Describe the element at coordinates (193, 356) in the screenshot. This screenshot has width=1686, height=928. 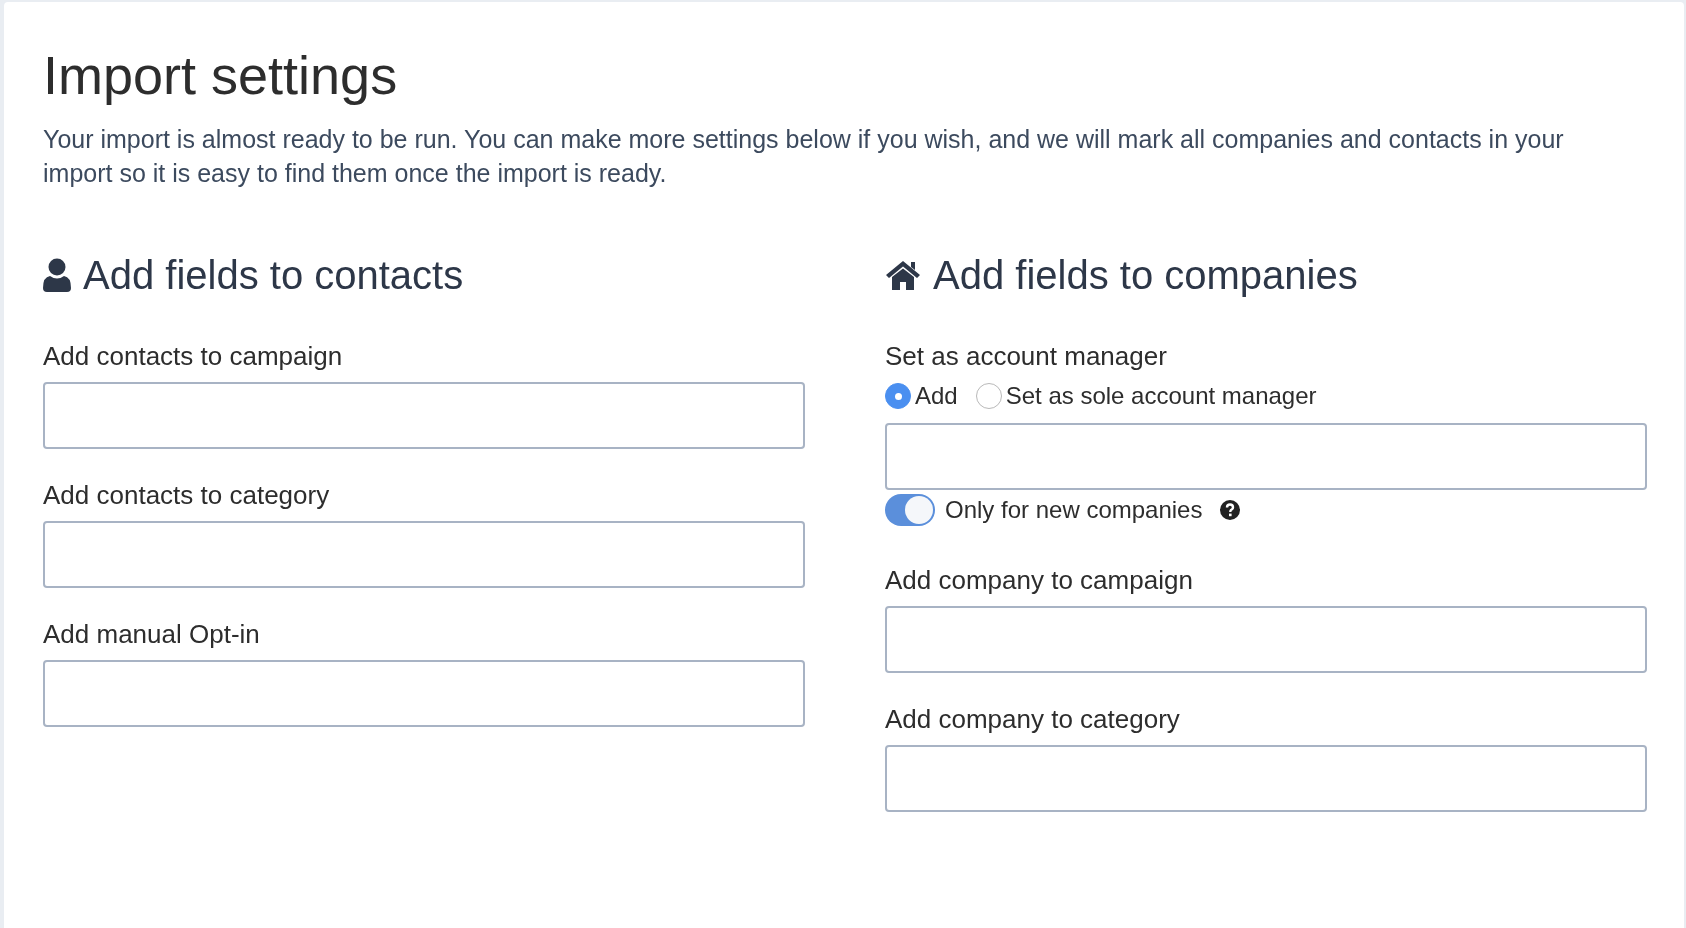
I see `field-label: Add contacts to campaign` at that location.